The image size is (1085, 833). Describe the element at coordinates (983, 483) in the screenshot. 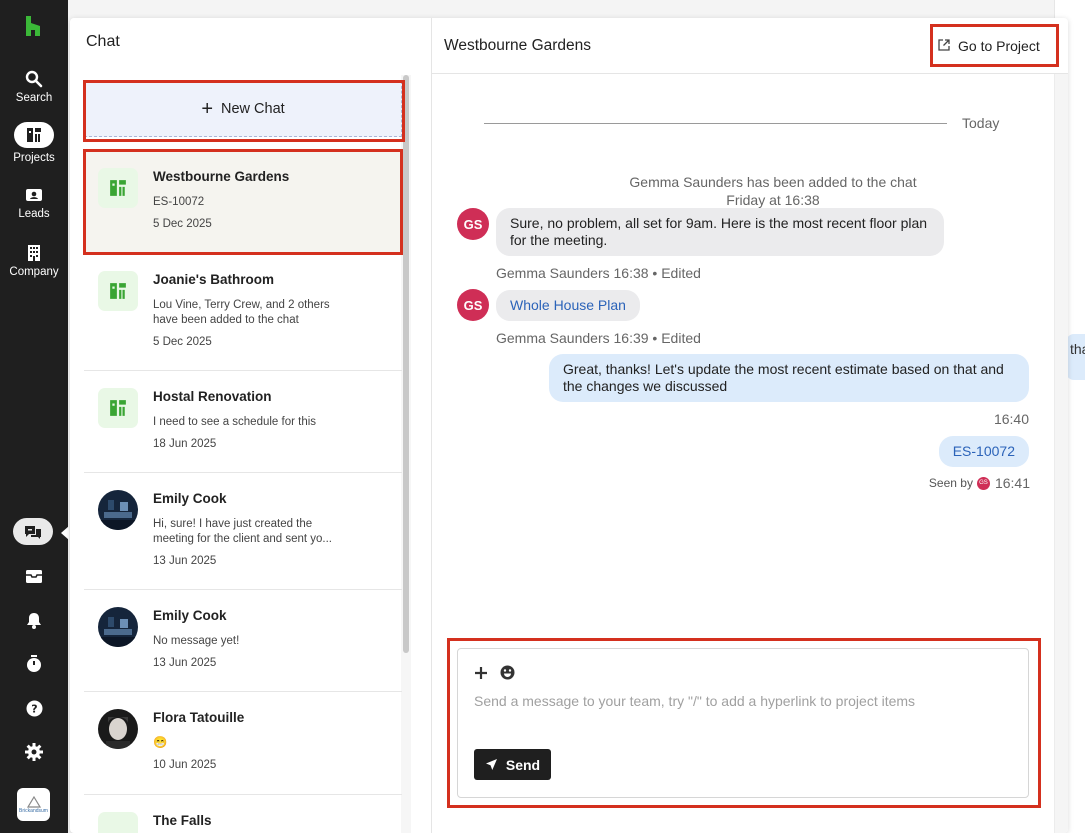

I see `seen-avatar: GS` at that location.